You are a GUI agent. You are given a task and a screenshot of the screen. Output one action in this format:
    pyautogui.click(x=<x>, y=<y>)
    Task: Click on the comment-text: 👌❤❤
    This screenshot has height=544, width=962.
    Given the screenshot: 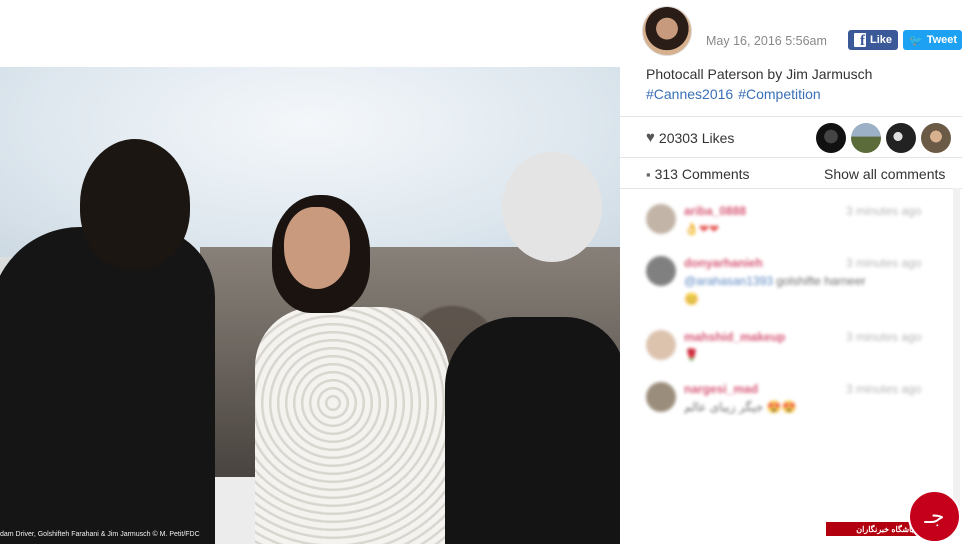 What is the action you would take?
    pyautogui.click(x=701, y=229)
    